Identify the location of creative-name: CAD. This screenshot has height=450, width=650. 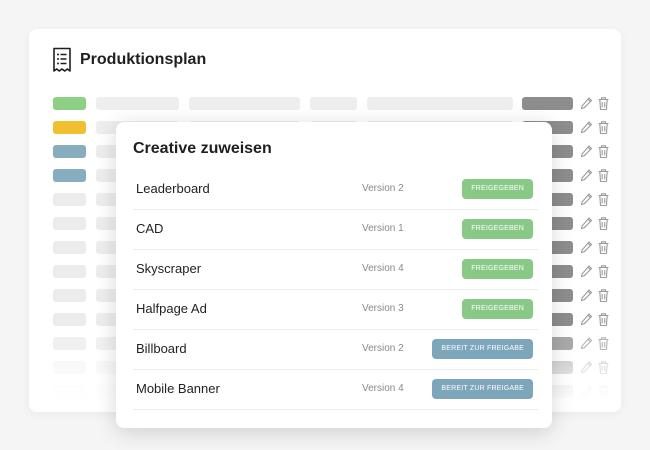
(150, 228).